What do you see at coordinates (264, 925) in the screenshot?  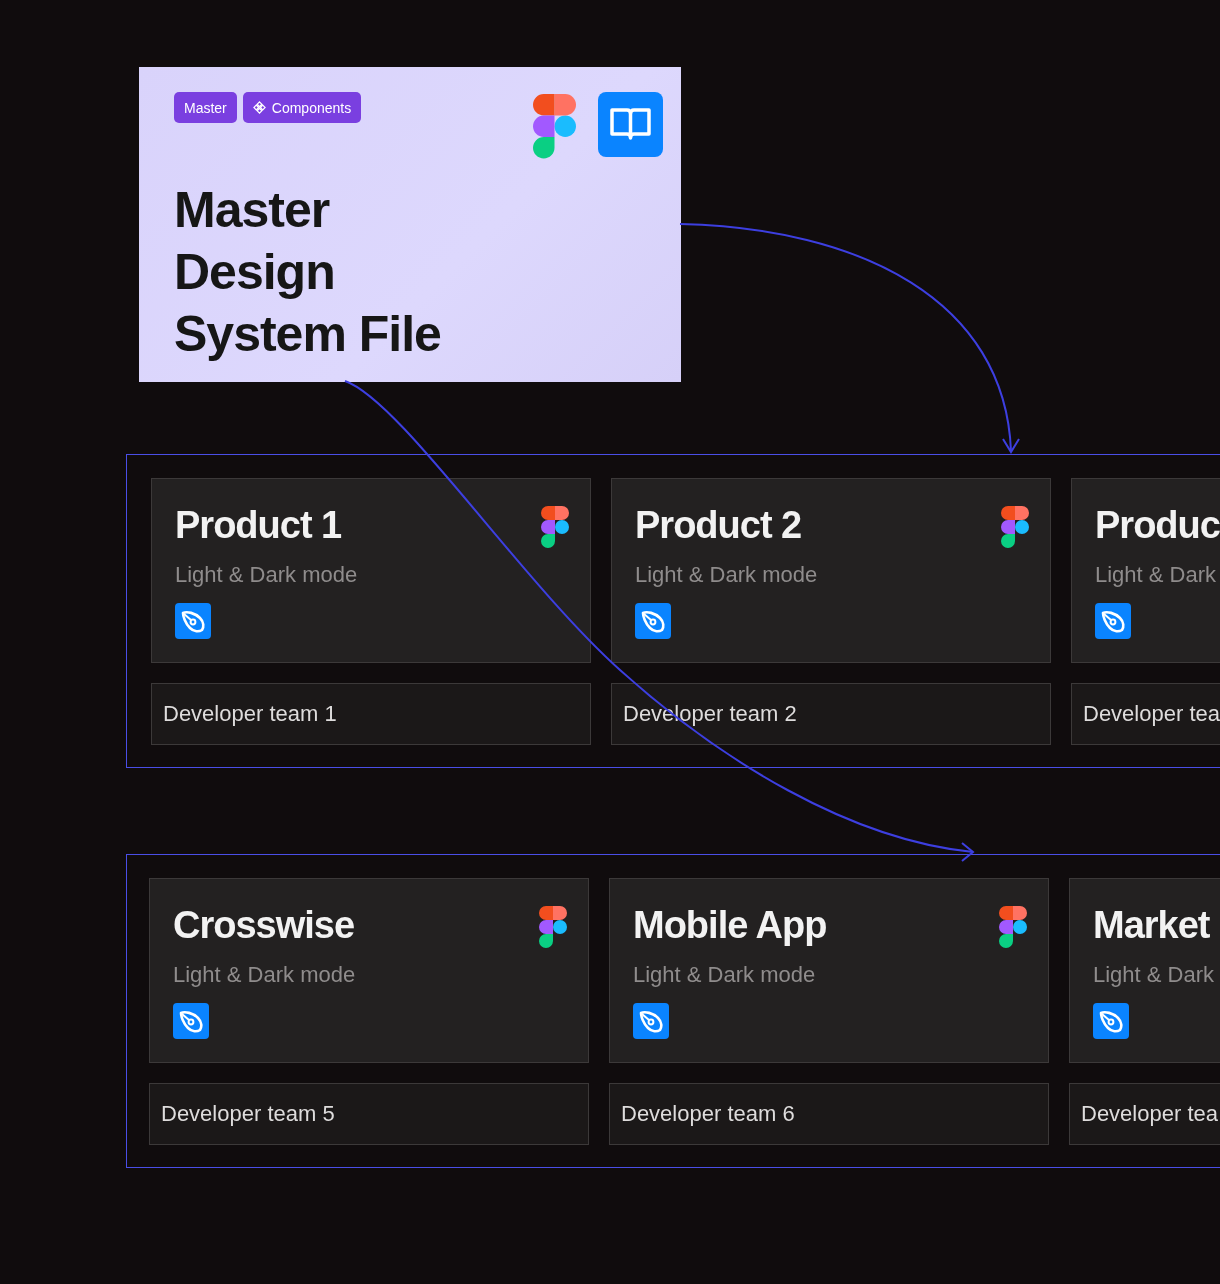 I see `product-title: Crosswise` at bounding box center [264, 925].